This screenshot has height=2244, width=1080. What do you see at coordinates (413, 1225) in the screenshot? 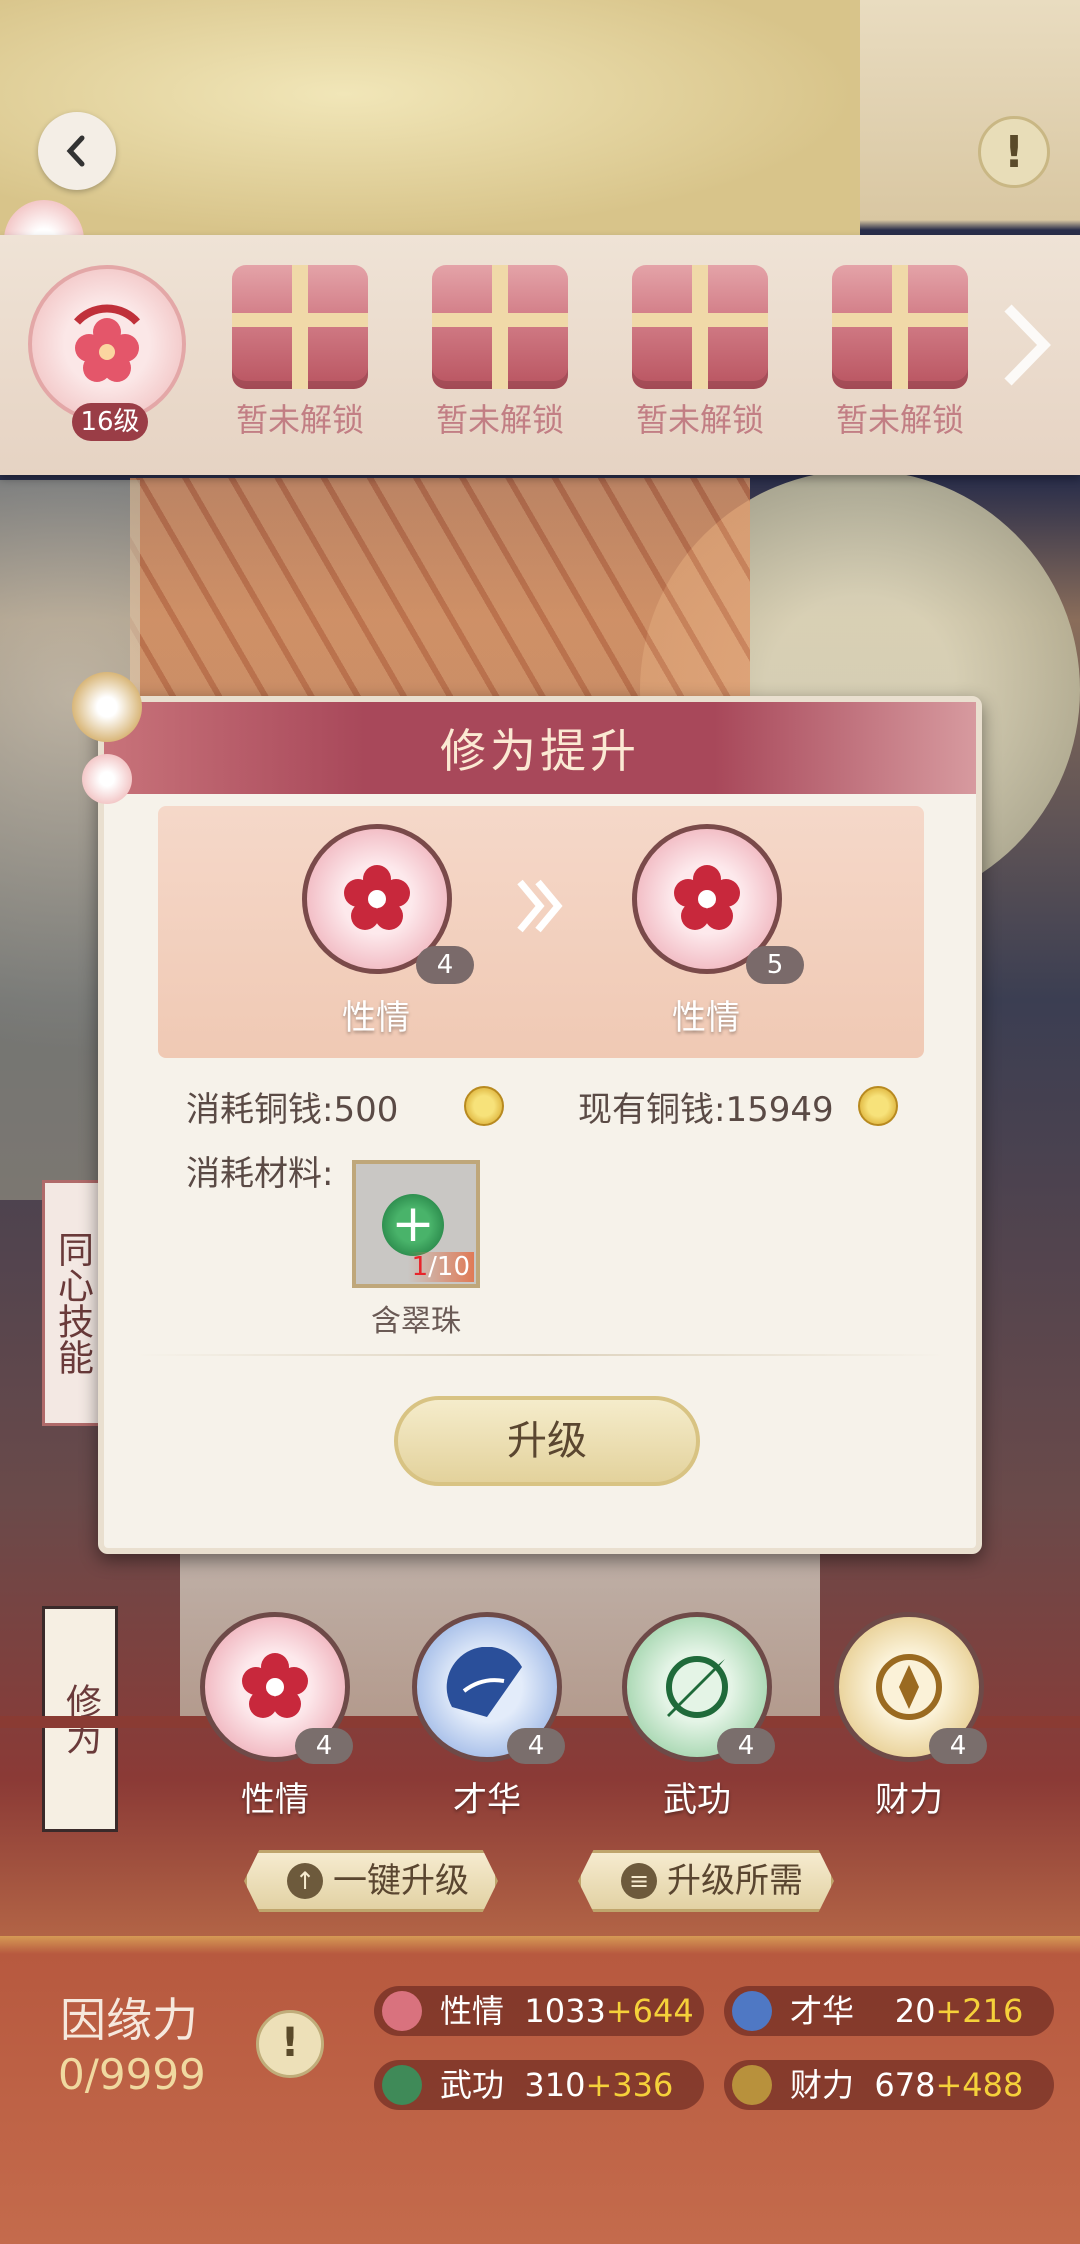
I see `plus-icon: +` at bounding box center [413, 1225].